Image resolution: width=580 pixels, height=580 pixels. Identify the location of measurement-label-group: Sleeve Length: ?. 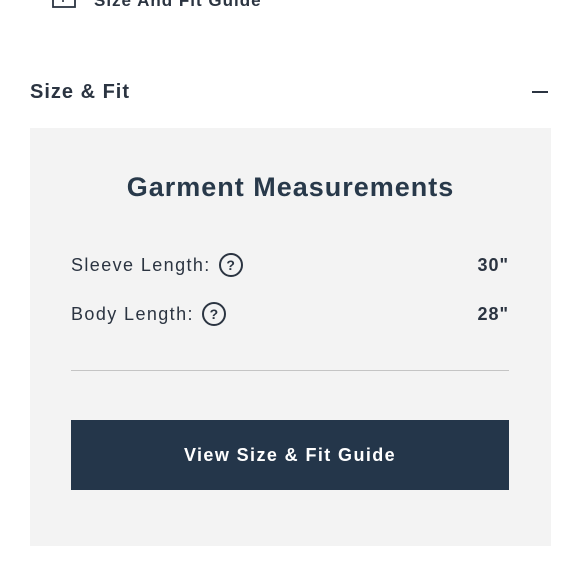
(157, 265).